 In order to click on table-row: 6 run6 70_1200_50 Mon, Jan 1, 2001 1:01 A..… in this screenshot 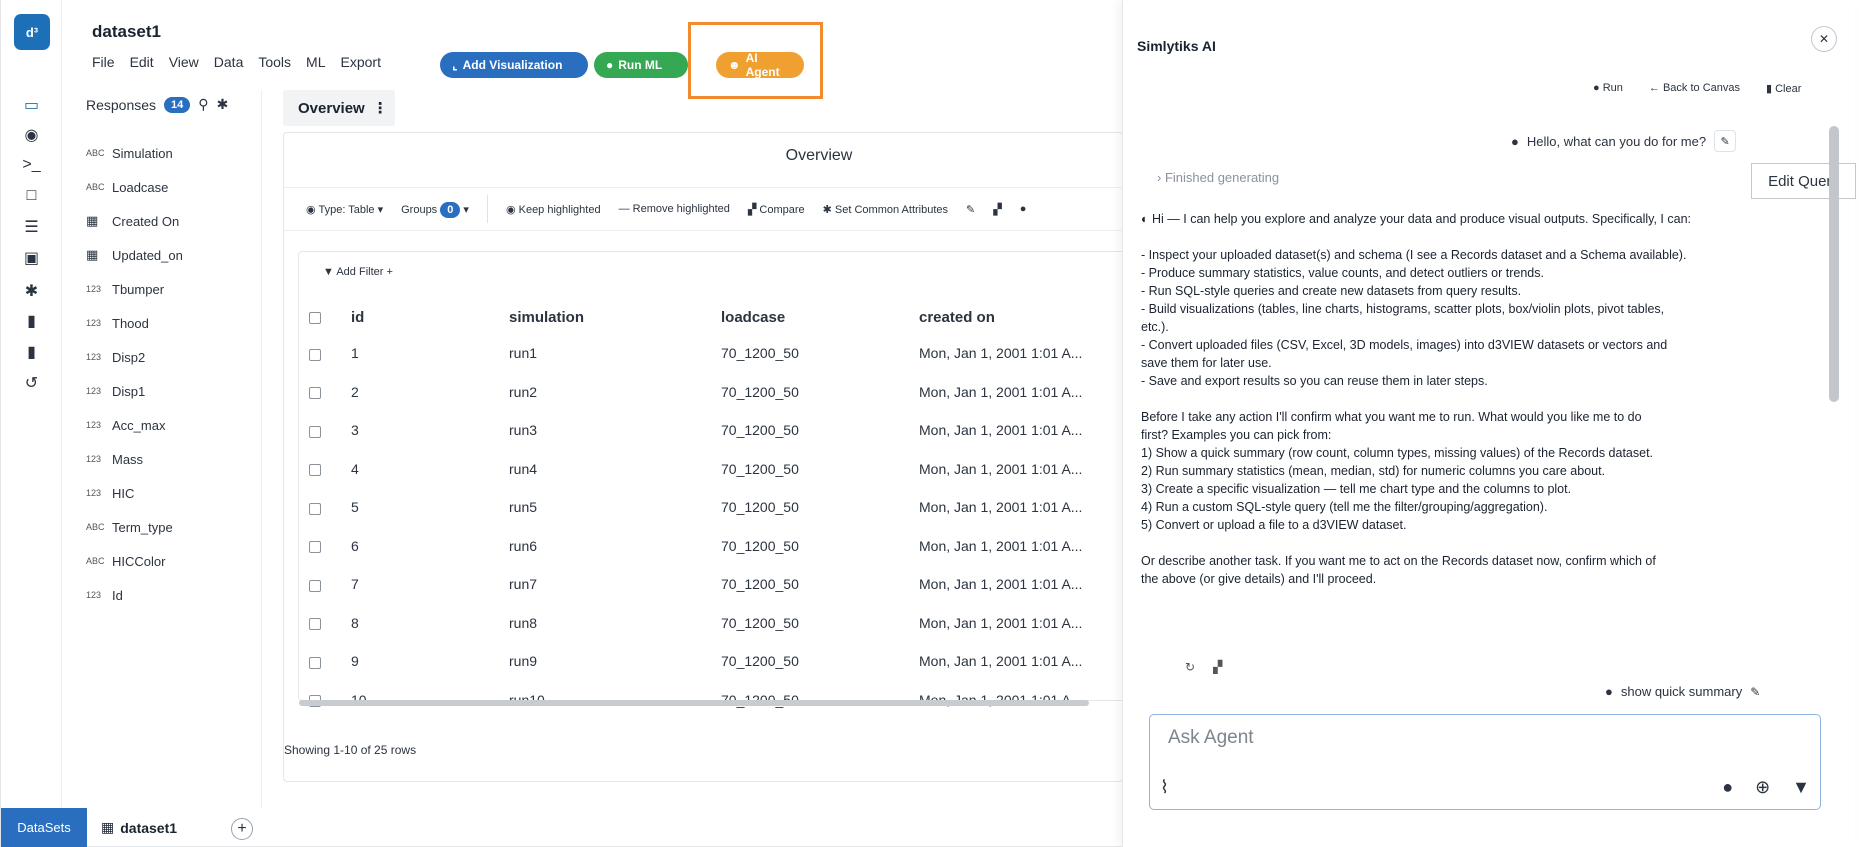, I will do `click(715, 546)`.